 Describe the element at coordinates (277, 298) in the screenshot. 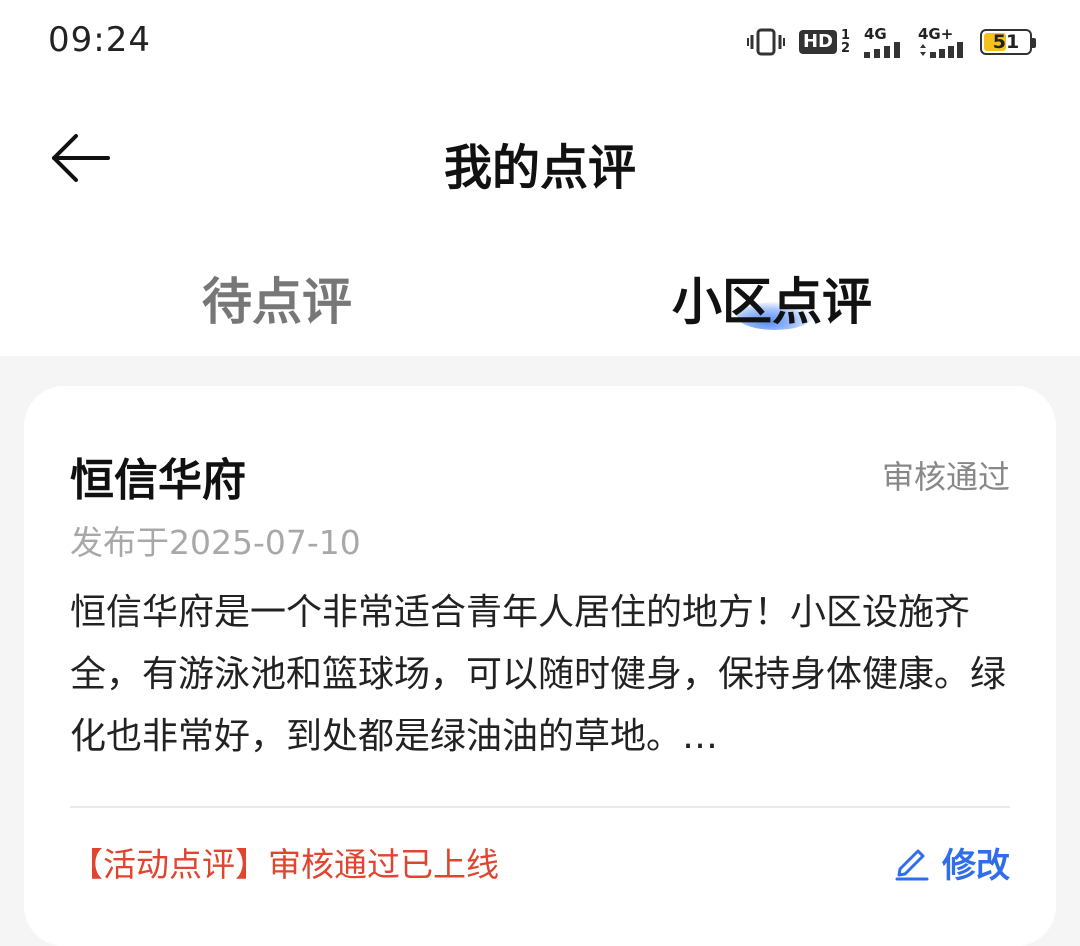

I see `tab-pending-review: 待点评` at that location.